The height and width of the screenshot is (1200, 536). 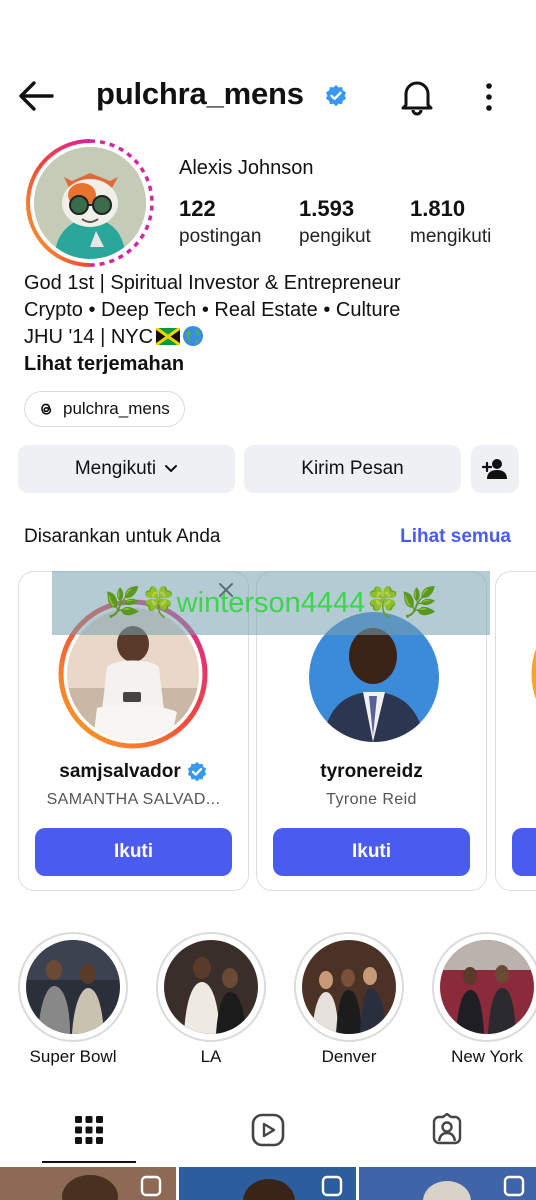 What do you see at coordinates (246, 168) in the screenshot?
I see `display-name: Alexis Johnson` at bounding box center [246, 168].